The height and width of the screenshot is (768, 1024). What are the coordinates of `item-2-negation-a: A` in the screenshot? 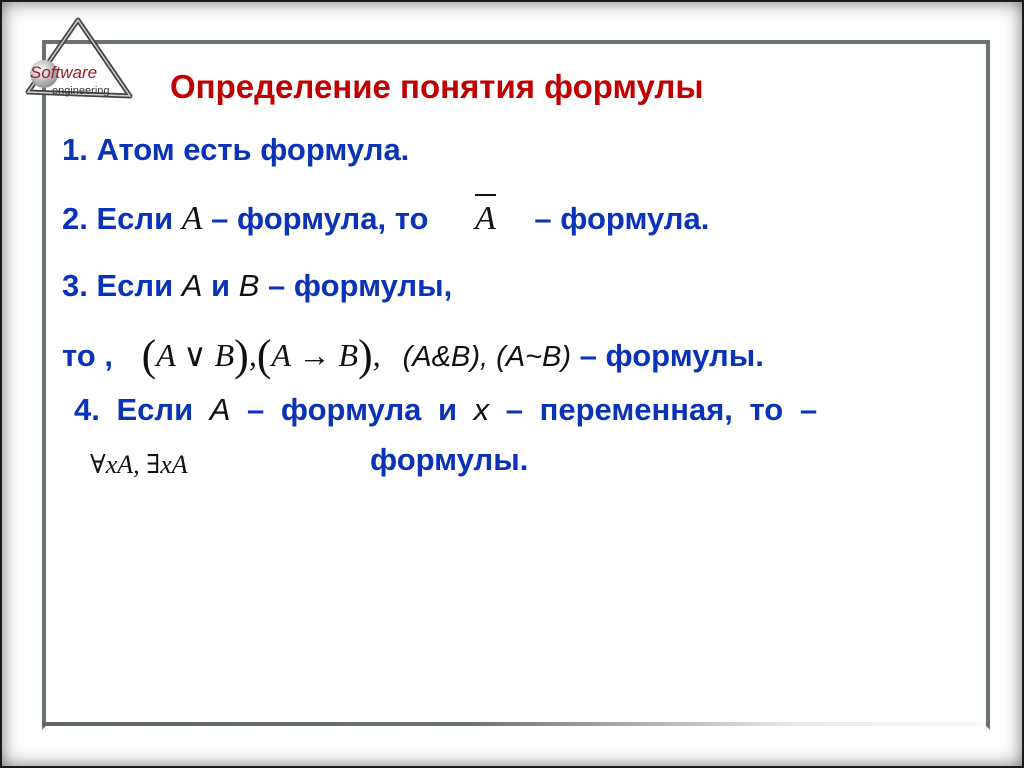 It's located at (485, 215).